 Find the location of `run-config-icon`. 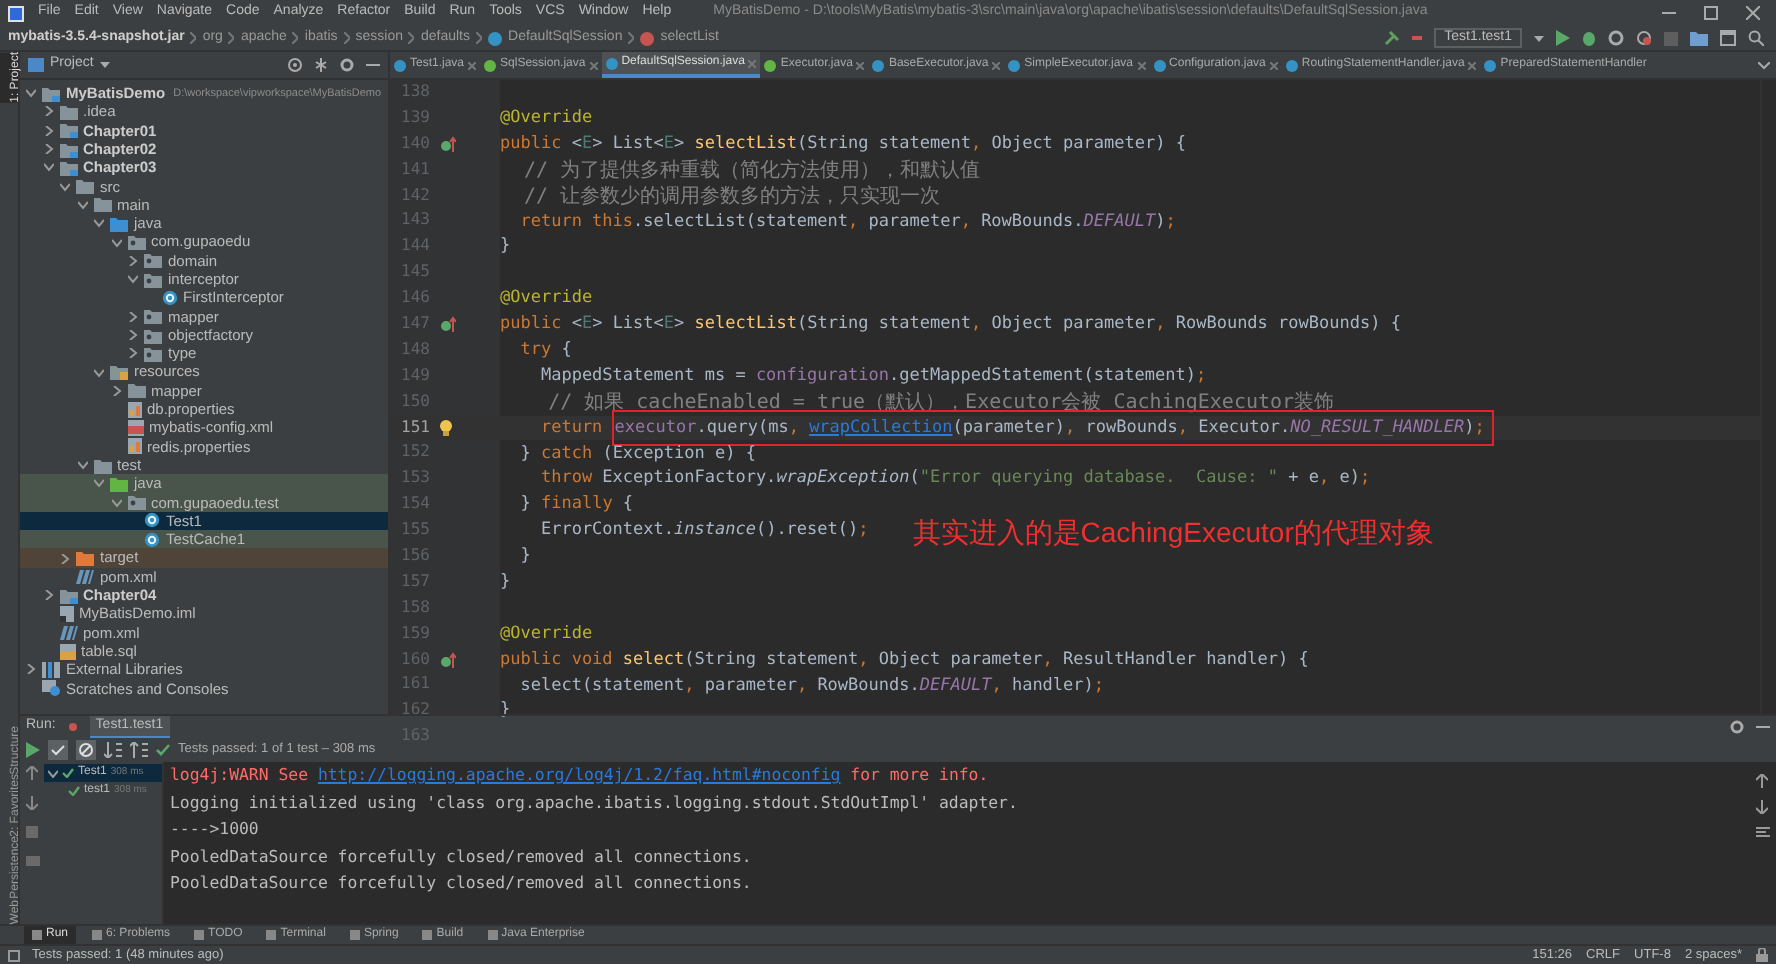

run-config-icon is located at coordinates (1417, 38).